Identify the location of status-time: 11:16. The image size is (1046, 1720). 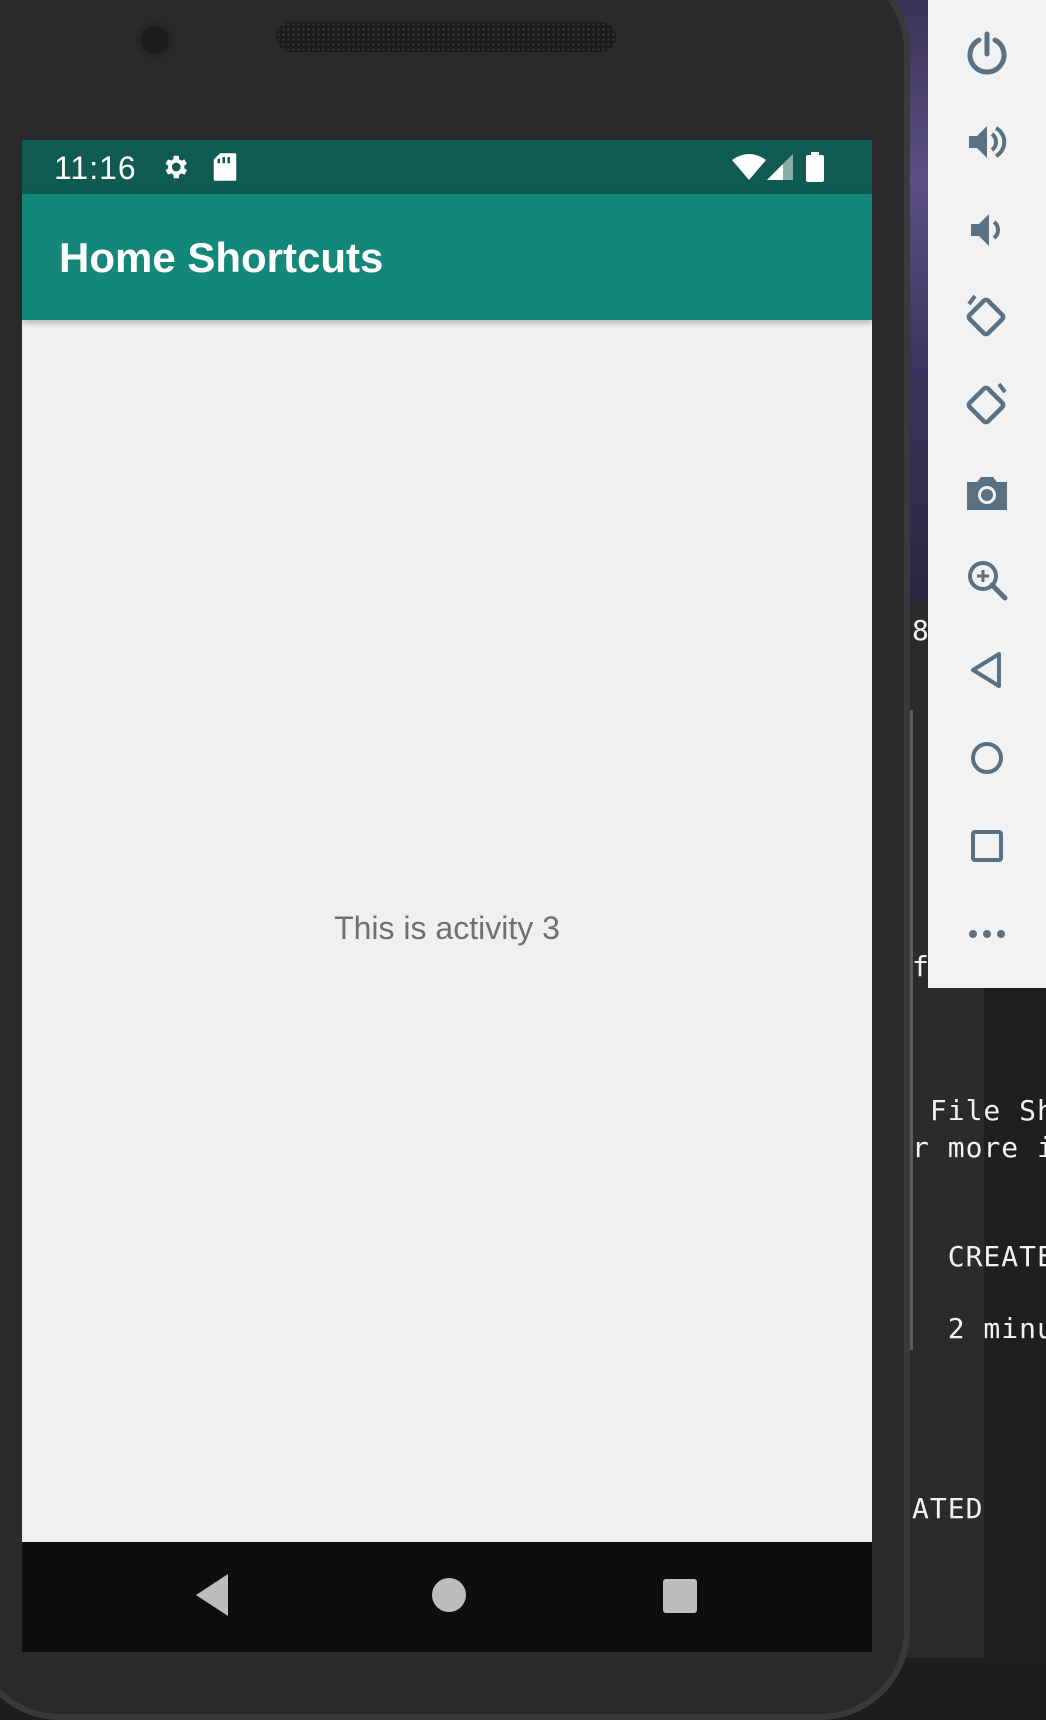
(95, 168).